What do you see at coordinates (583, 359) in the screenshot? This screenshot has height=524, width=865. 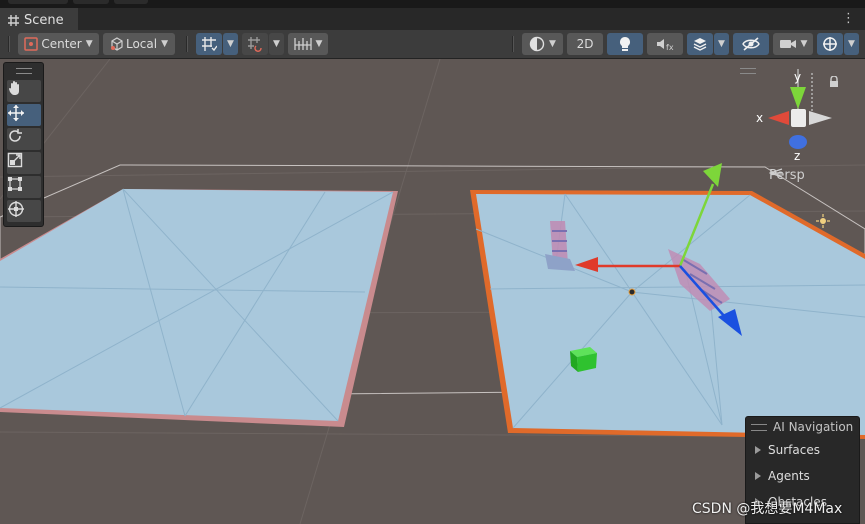 I see `green-cube` at bounding box center [583, 359].